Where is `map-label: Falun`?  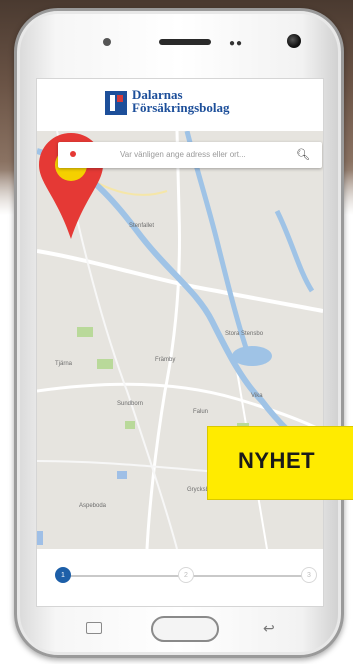
map-label: Falun is located at coordinates (201, 412).